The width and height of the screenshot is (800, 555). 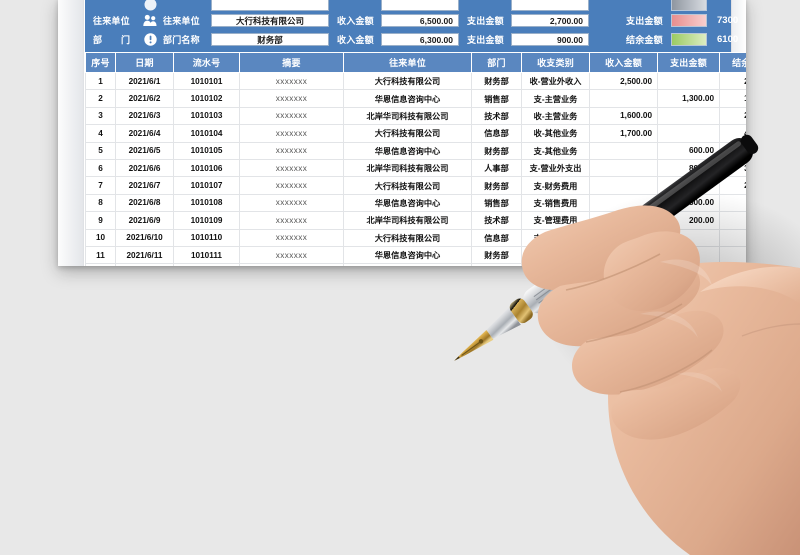 What do you see at coordinates (100, 220) in the screenshot?
I see `cell-index: 9` at bounding box center [100, 220].